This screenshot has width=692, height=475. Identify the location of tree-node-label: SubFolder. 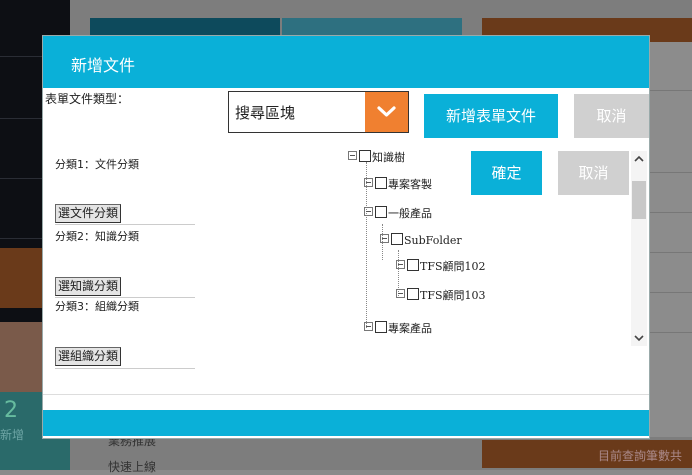
(433, 240).